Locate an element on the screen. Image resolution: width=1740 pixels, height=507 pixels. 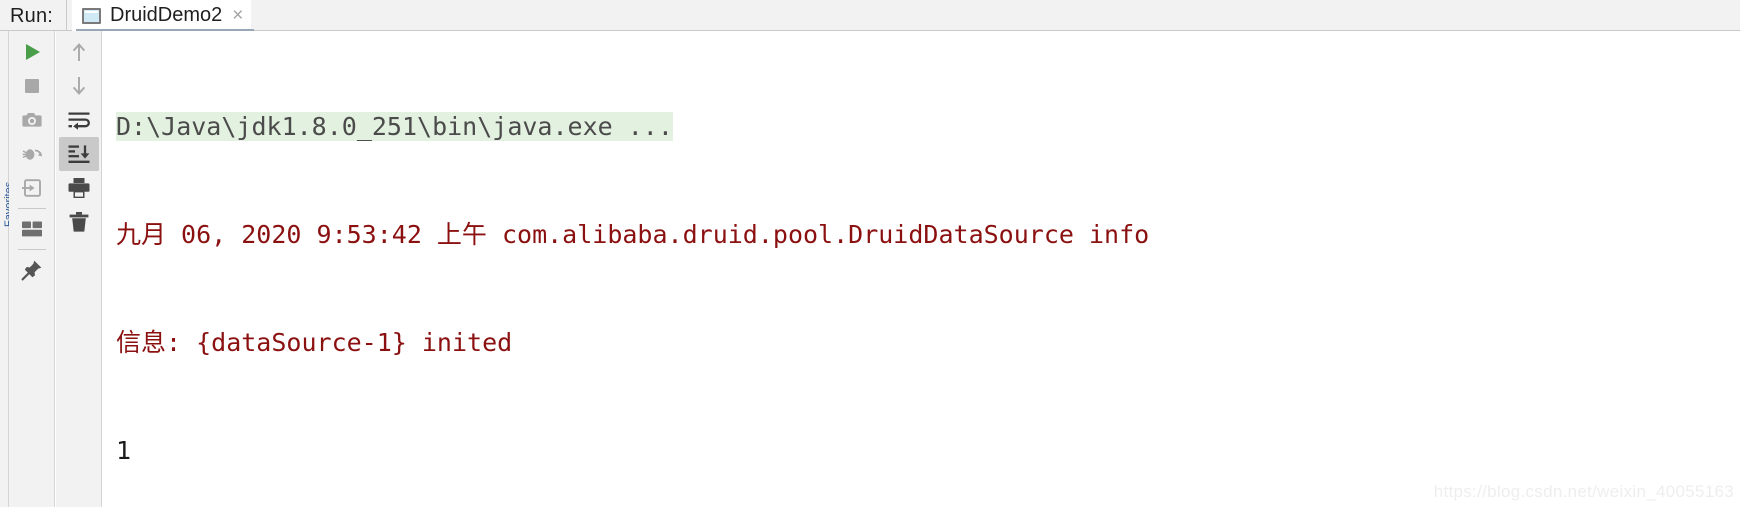
restore-layout-button is located at coordinates (32, 154).